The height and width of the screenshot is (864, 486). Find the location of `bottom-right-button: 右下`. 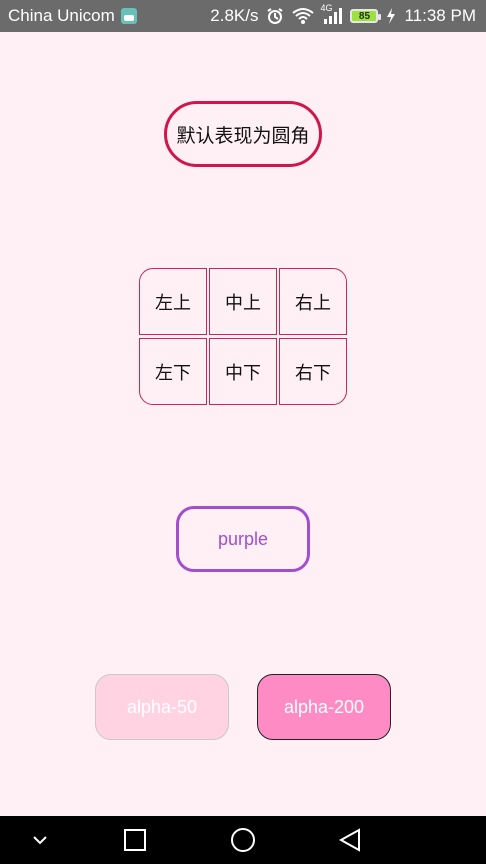

bottom-right-button: 右下 is located at coordinates (313, 371).